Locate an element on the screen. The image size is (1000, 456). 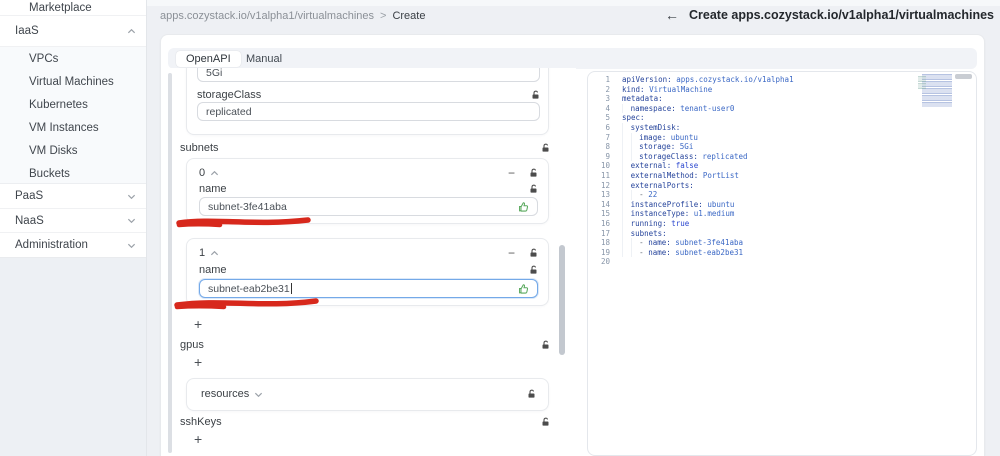
code-line: 8 storage: 5Gi is located at coordinates (782, 147).